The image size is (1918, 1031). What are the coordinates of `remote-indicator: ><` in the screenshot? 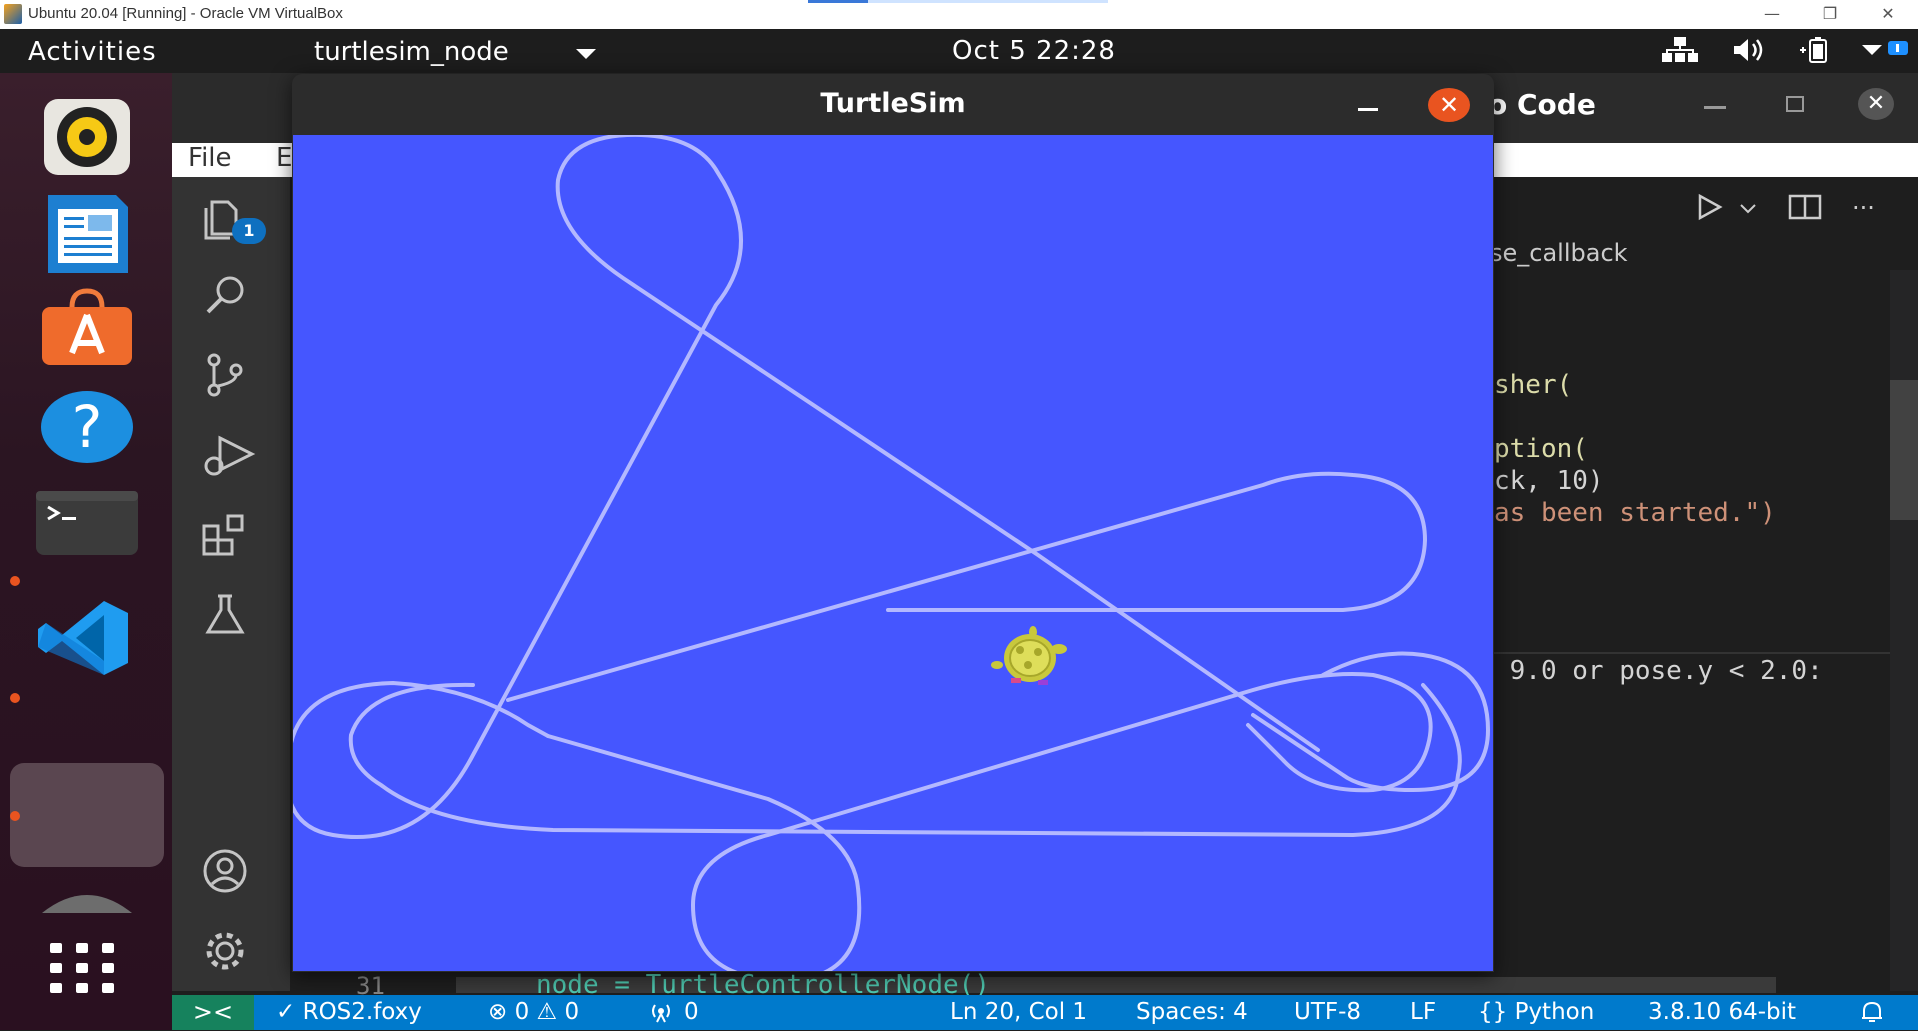 It's located at (213, 1012).